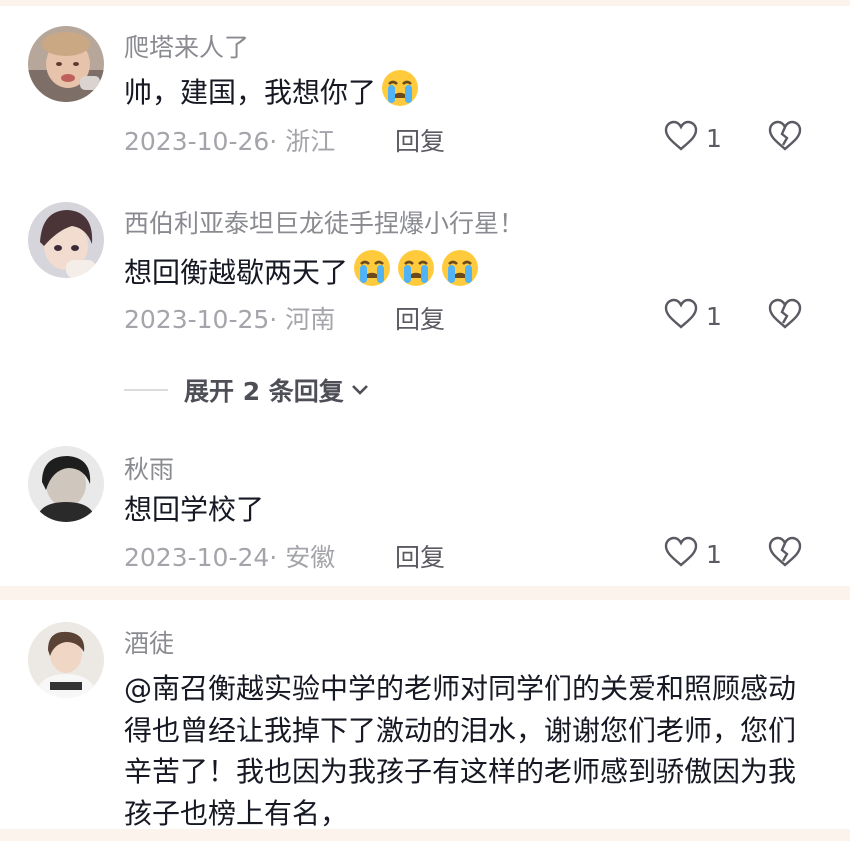 The height and width of the screenshot is (841, 850). Describe the element at coordinates (302, 557) in the screenshot. I see `comment-location: · 安徽` at that location.